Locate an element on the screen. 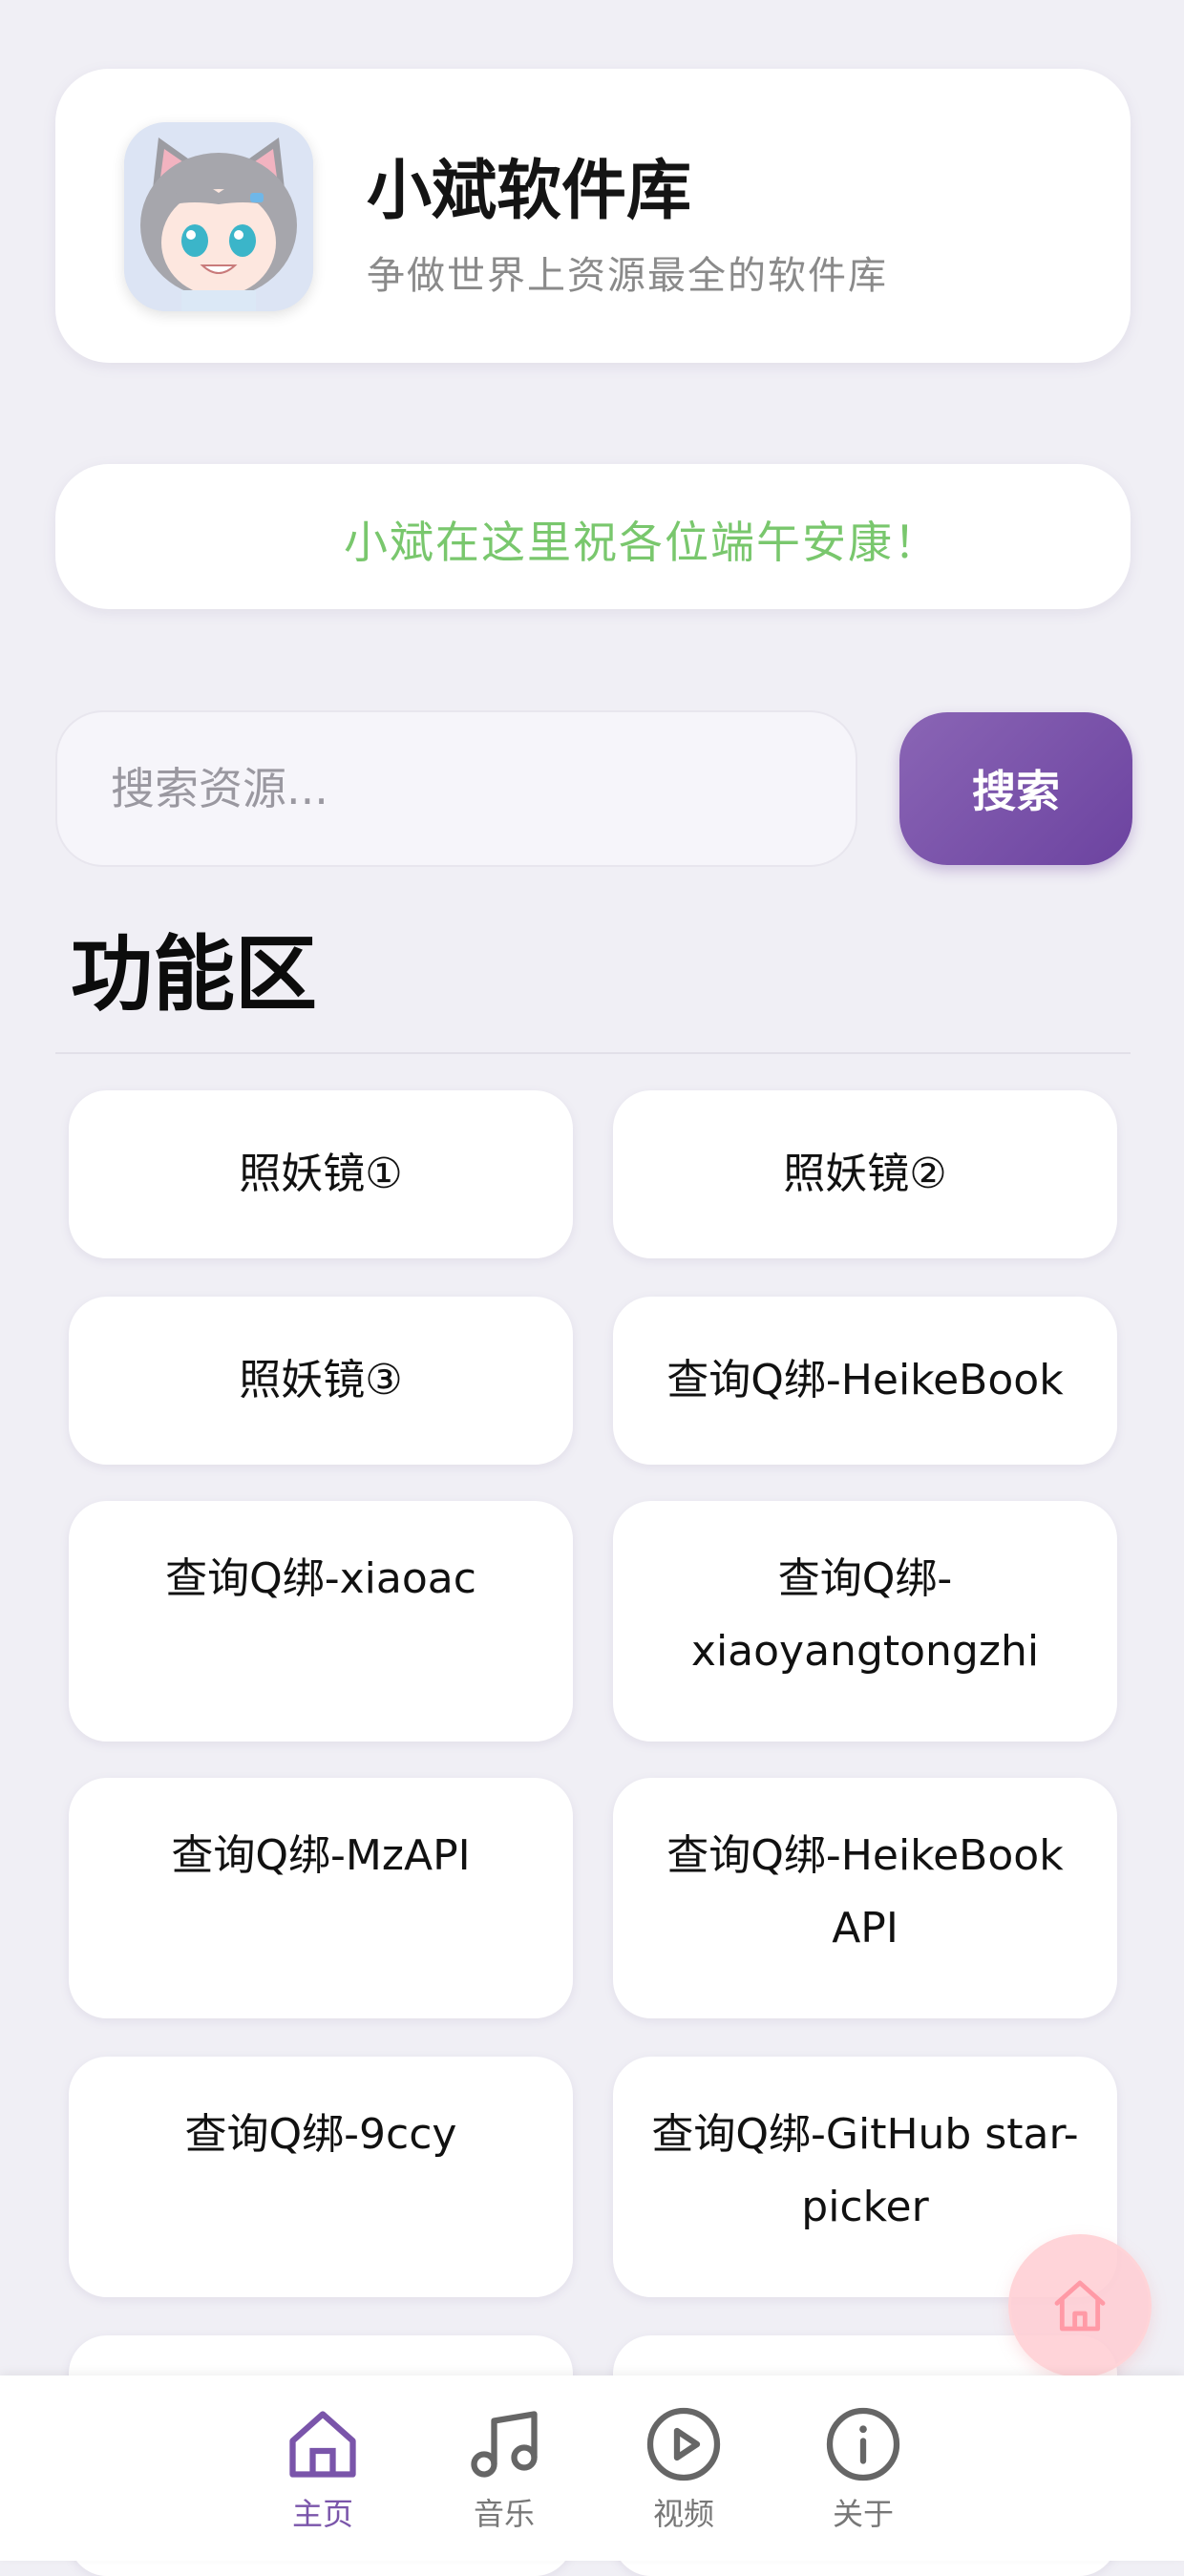  function-label: 查询Q绑-HeikeBook API is located at coordinates (865, 1892).